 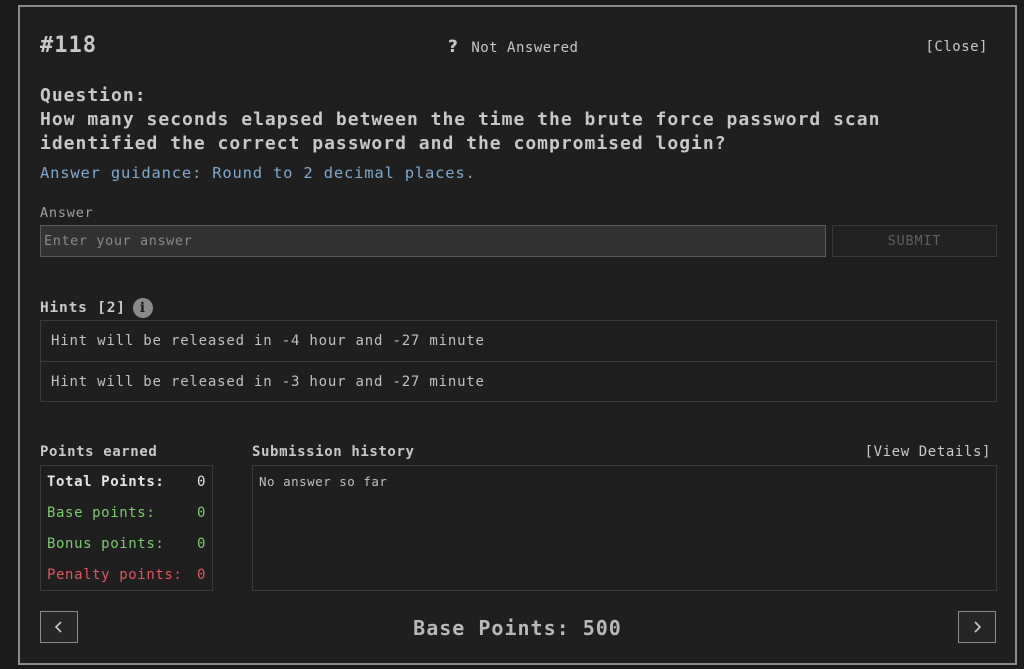 I want to click on hints-header: Hints [2] i, so click(x=96, y=308).